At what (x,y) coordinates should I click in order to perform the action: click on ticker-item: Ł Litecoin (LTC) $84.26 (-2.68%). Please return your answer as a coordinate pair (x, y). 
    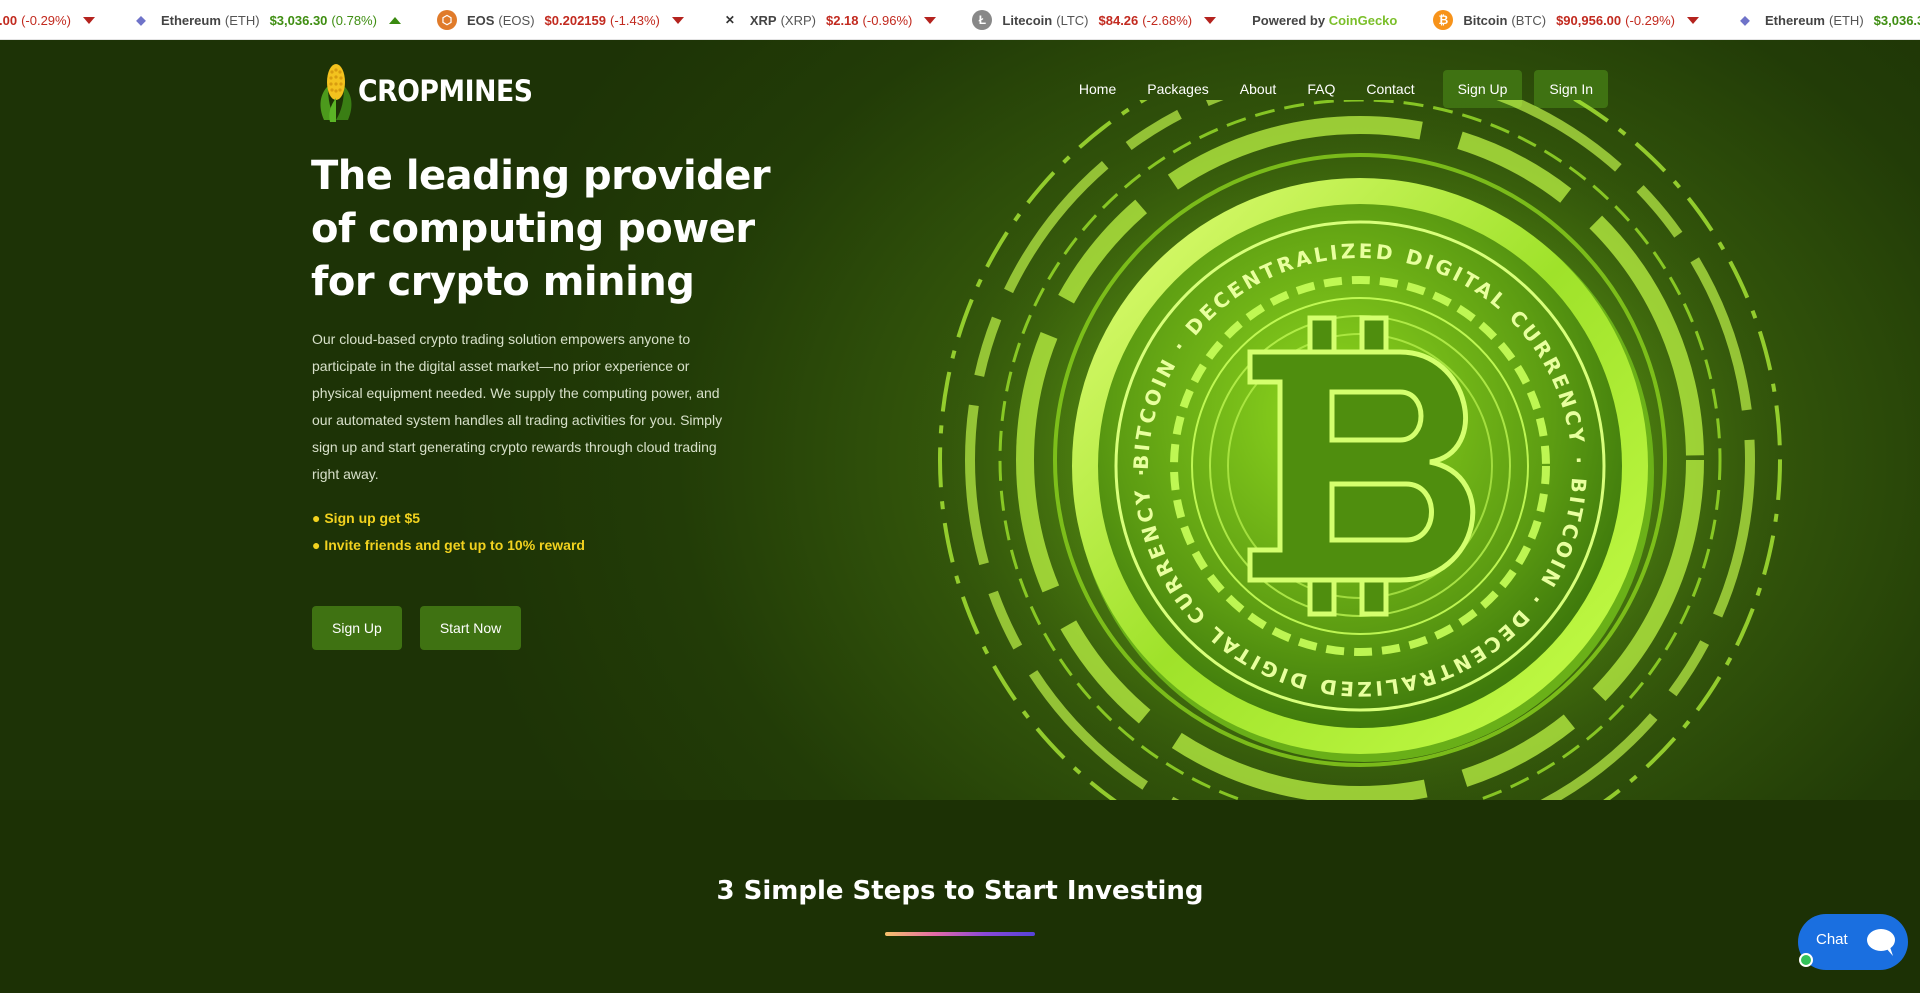
    Looking at the image, I should click on (1094, 20).